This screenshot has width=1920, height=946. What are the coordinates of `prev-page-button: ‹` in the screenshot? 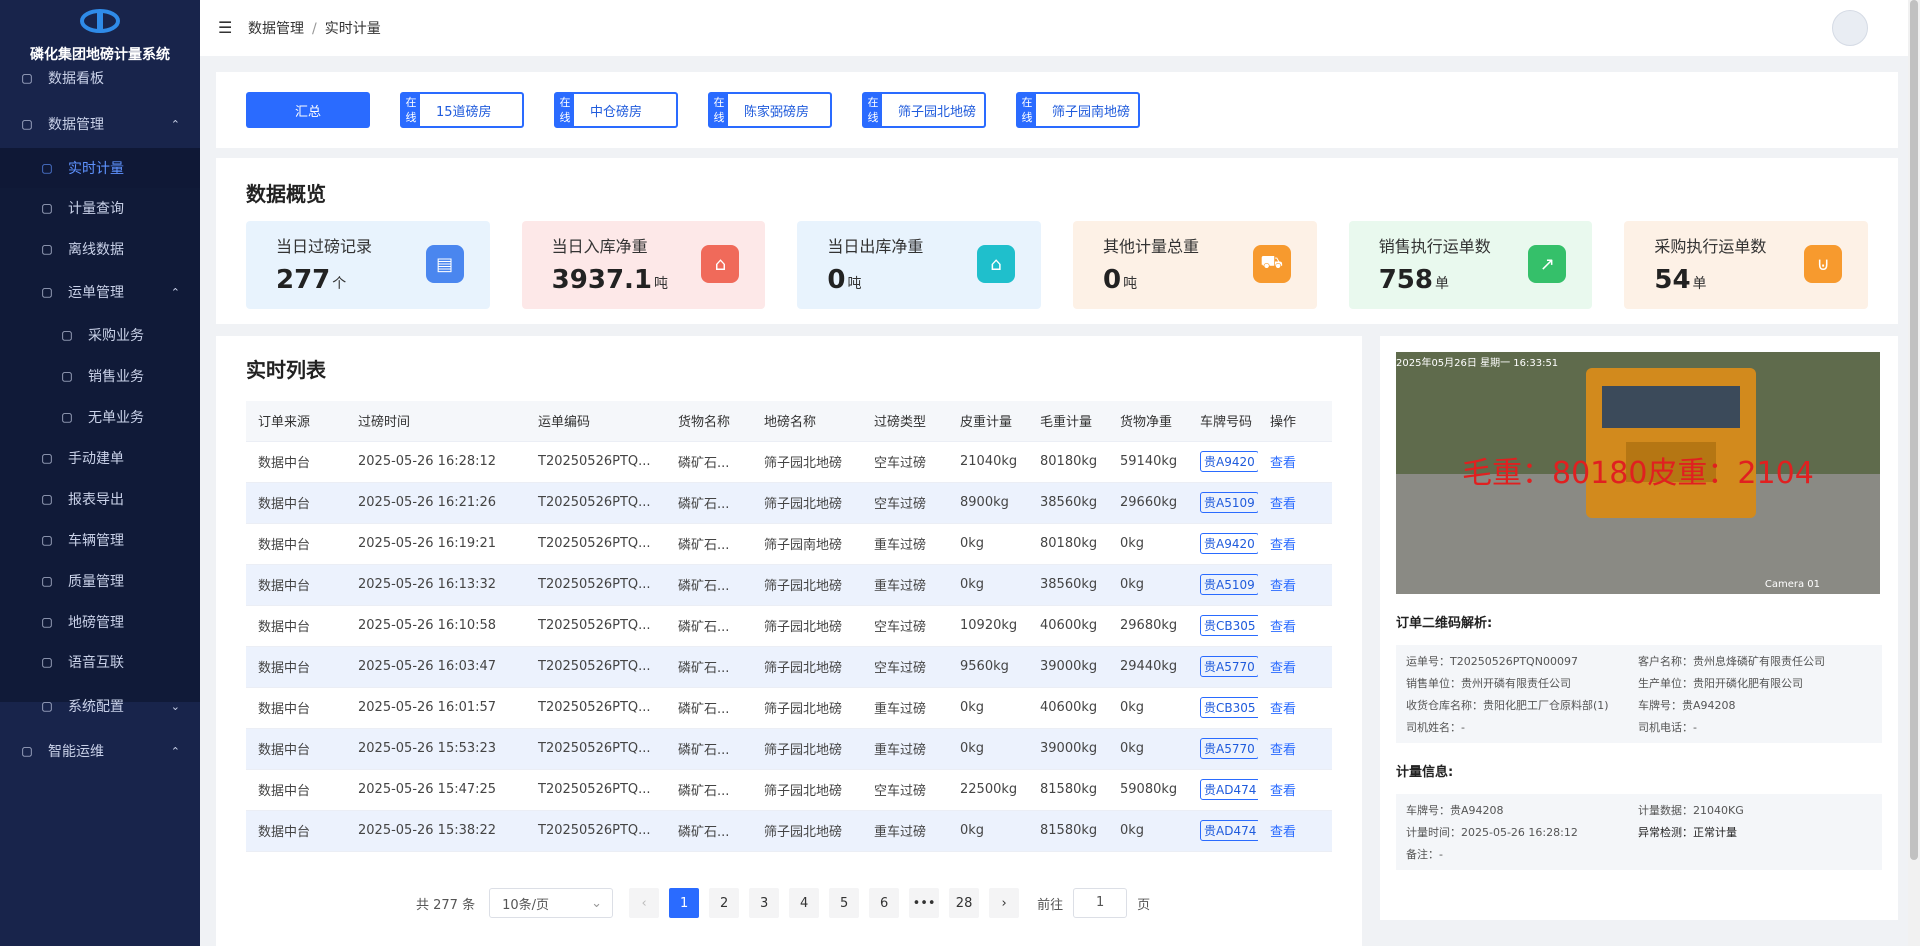 It's located at (644, 903).